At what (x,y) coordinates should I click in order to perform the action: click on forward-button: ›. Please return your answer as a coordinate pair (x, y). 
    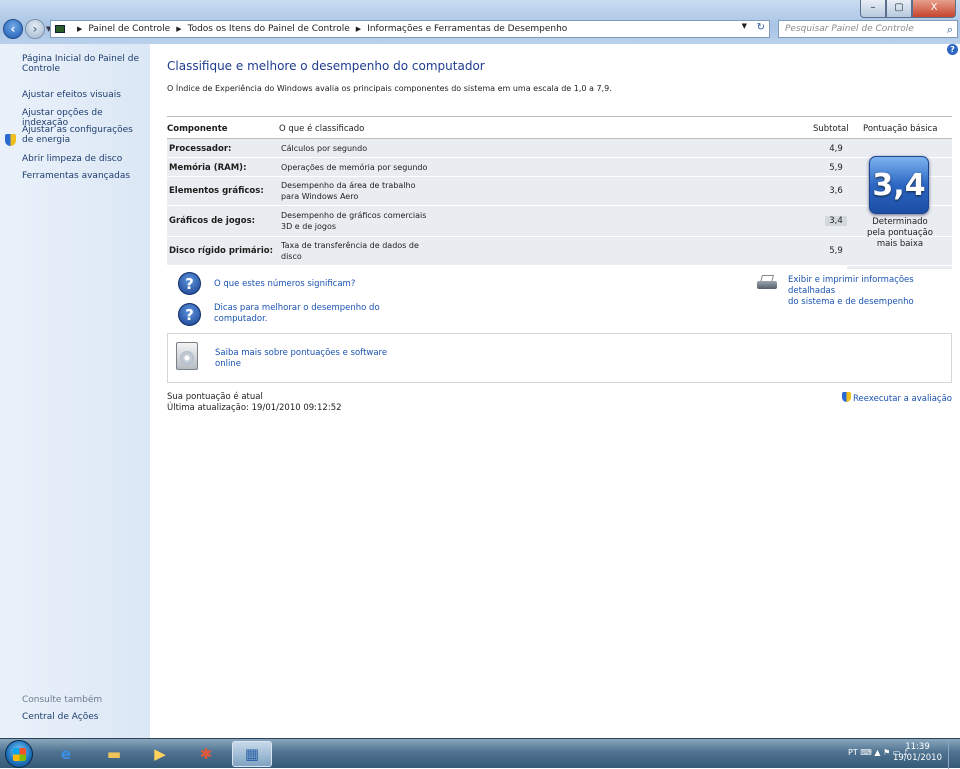
    Looking at the image, I should click on (35, 29).